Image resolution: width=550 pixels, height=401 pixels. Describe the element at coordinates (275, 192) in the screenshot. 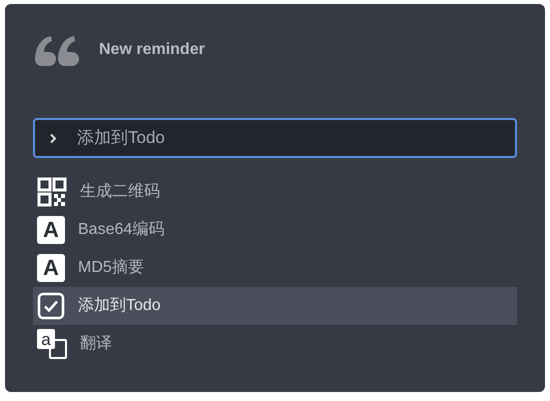

I see `result-item: 生成二维码` at that location.